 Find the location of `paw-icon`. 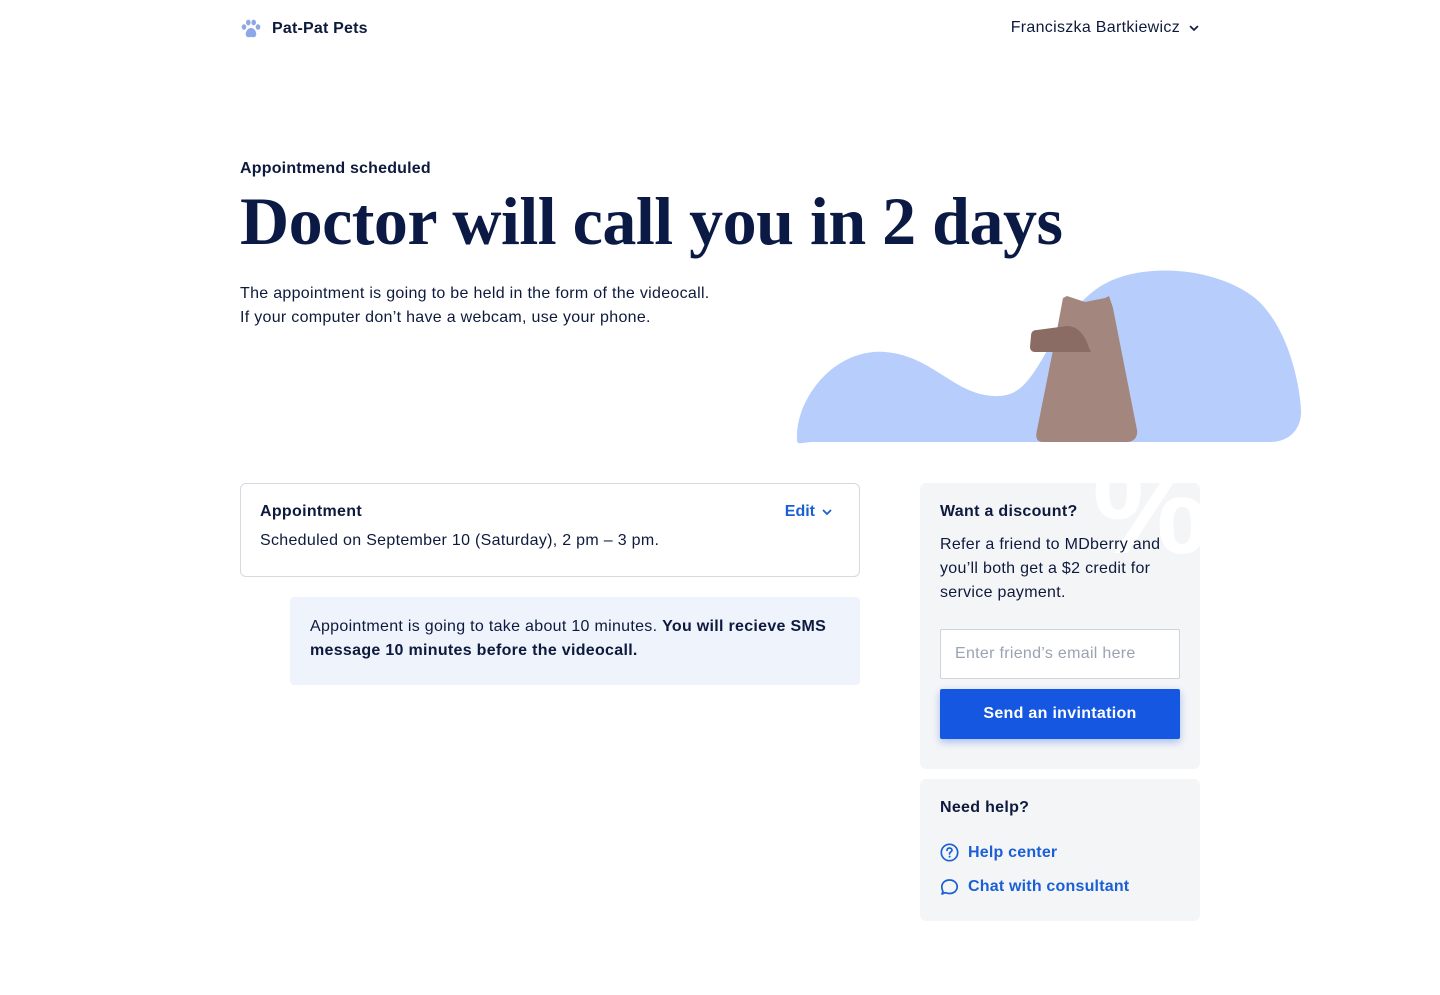

paw-icon is located at coordinates (251, 29).